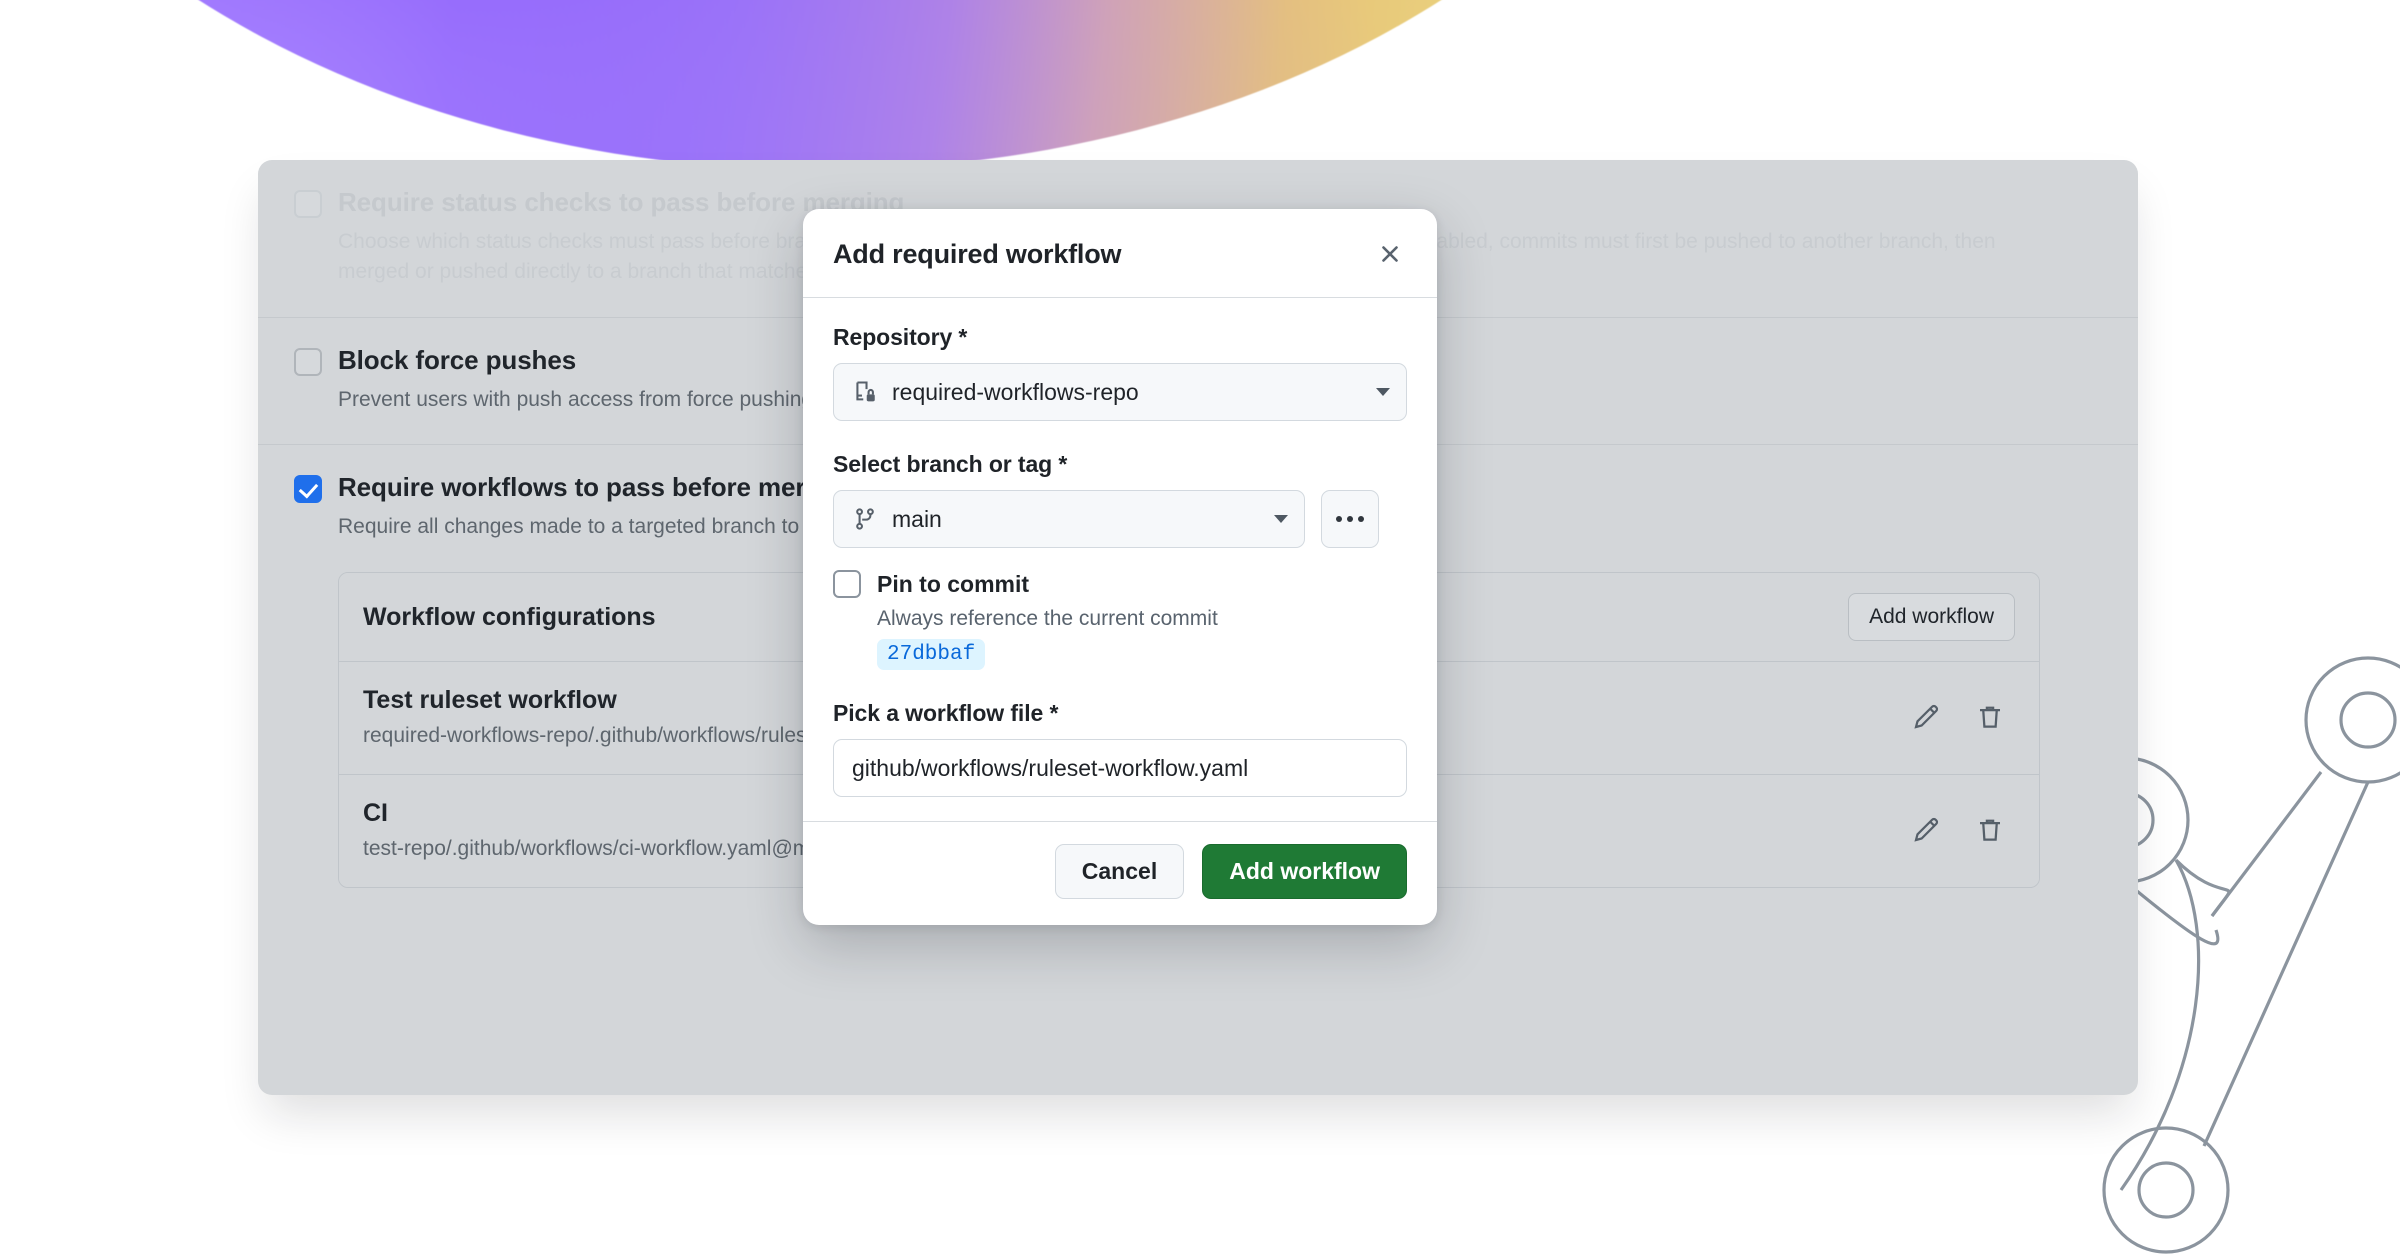  Describe the element at coordinates (950, 464) in the screenshot. I see `branch-label: Select branch or tag *` at that location.